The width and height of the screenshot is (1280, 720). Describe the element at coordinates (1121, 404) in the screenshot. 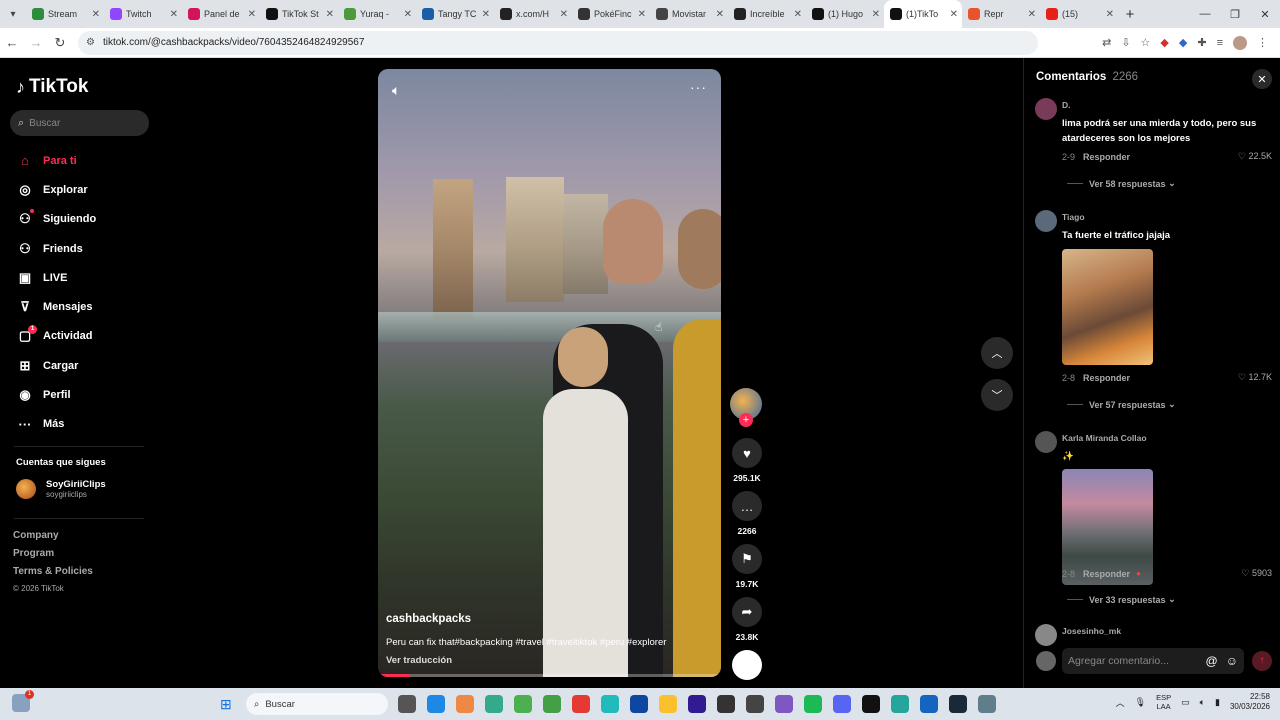

I see `view-replies-button: Ver 57 respuestas ⌄` at that location.